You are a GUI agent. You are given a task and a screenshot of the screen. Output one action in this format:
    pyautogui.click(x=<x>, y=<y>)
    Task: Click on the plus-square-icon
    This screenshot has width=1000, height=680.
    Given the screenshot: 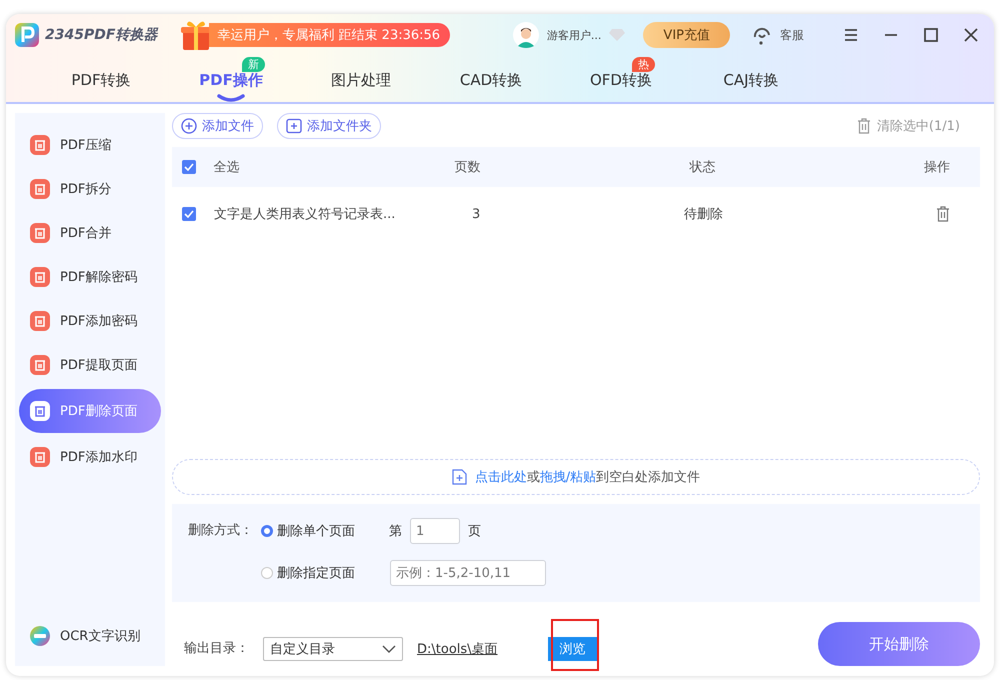 What is the action you would take?
    pyautogui.click(x=294, y=126)
    